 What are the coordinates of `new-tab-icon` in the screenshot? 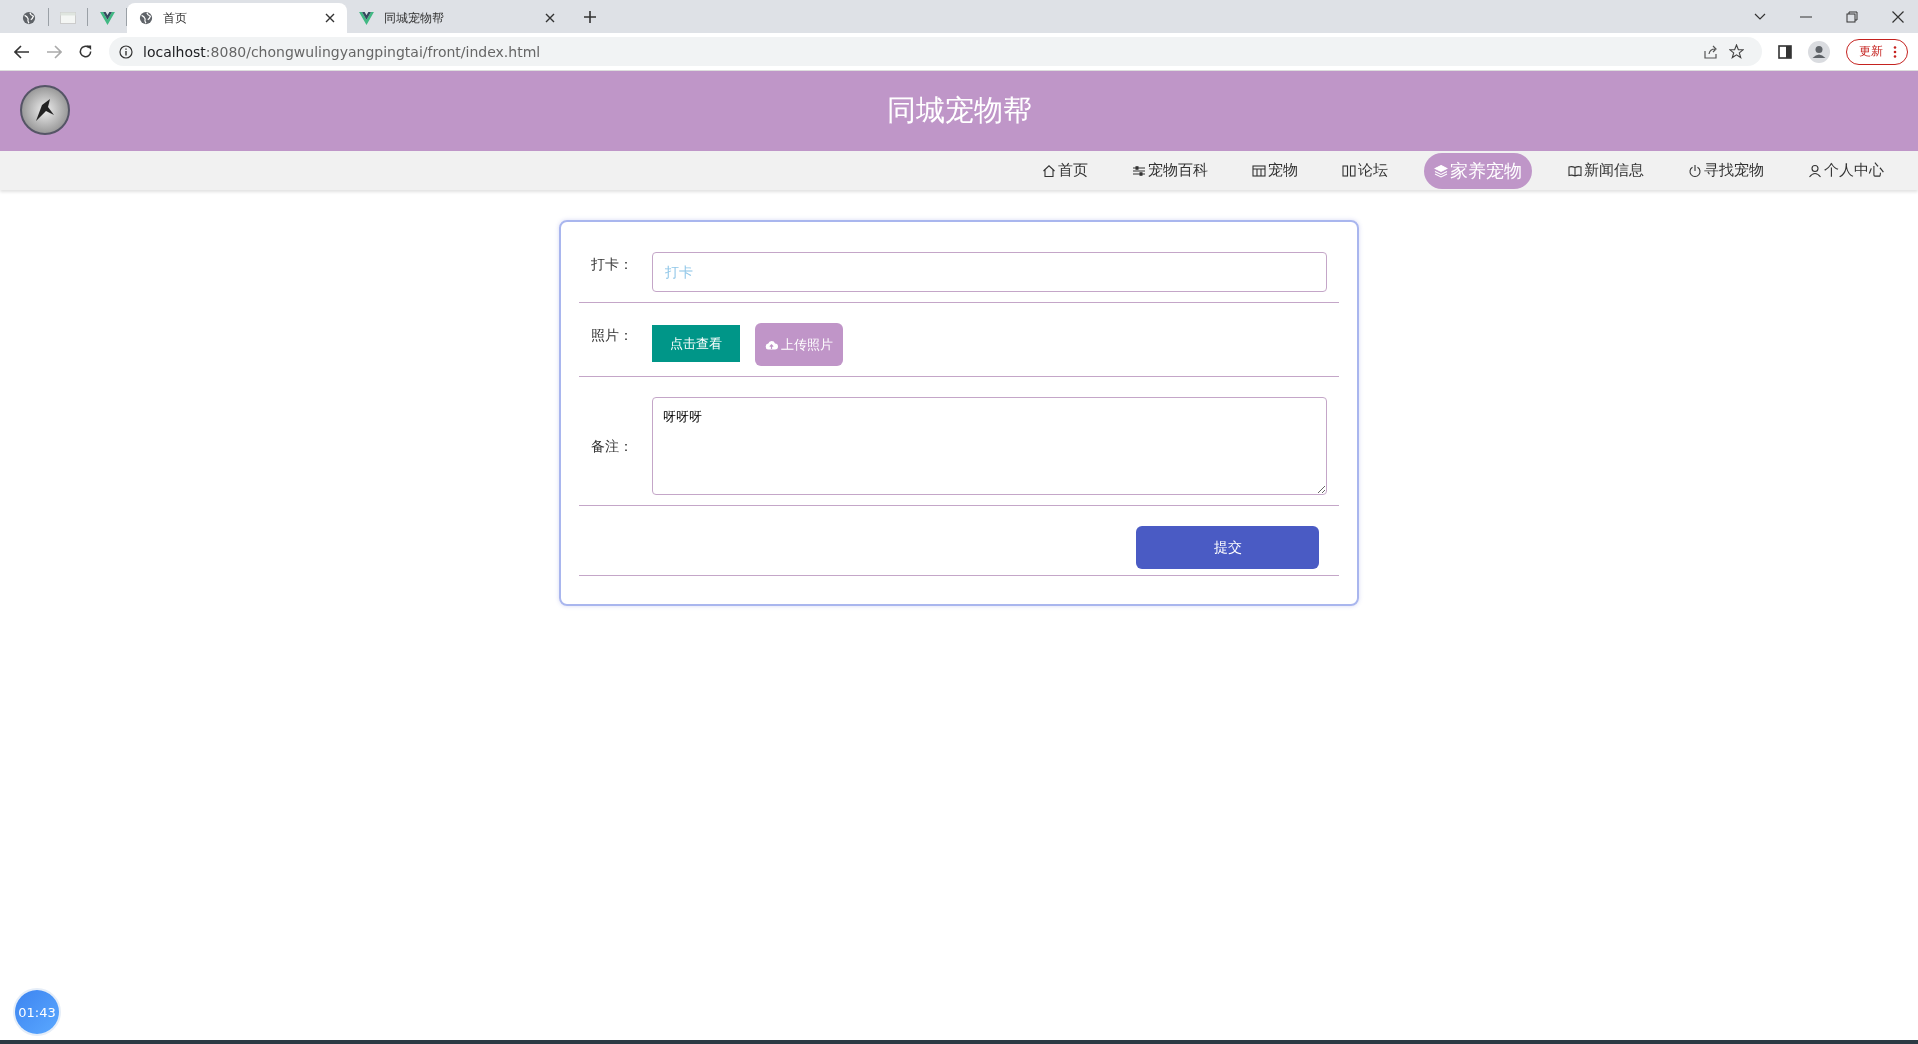 It's located at (590, 16).